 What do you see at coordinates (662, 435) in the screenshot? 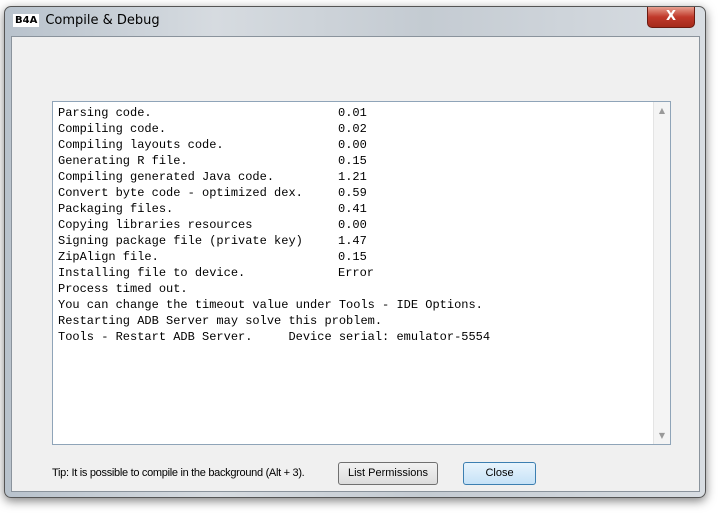
I see `scroll-down-icon: ▼` at bounding box center [662, 435].